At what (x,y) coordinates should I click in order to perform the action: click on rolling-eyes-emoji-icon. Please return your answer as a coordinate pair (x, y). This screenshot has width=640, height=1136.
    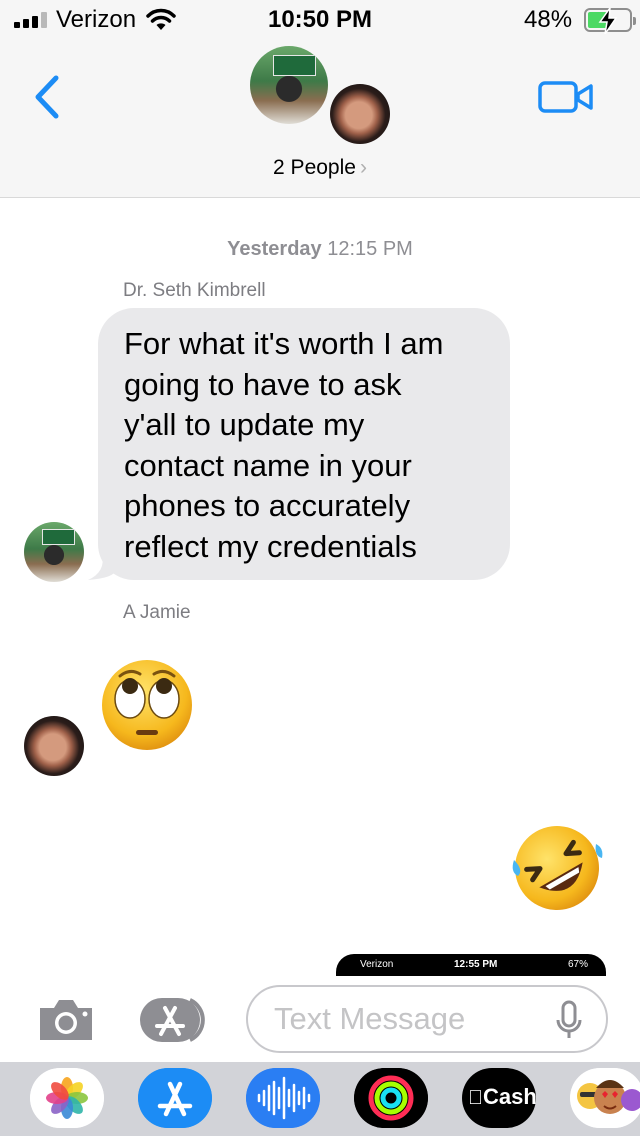
    Looking at the image, I should click on (147, 705).